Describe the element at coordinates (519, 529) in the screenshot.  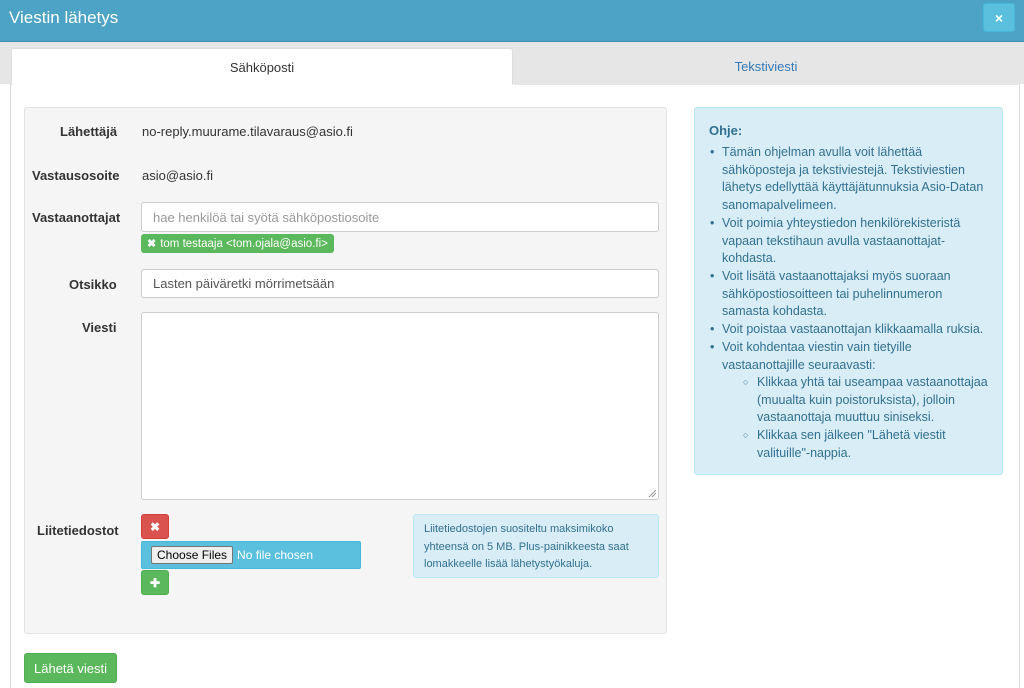
I see `attachment-note-line: Liitetiedostojen suositeltu maksimikoko` at that location.